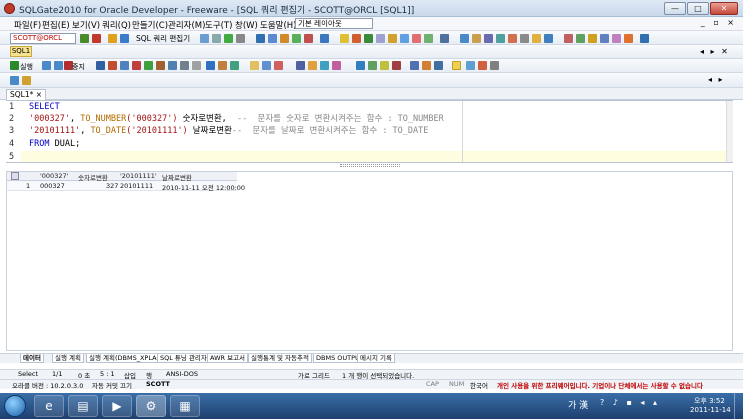 This screenshot has height=419, width=743. What do you see at coordinates (43, 38) in the screenshot?
I see `connection-select: SCOTT@ORCL` at bounding box center [43, 38].